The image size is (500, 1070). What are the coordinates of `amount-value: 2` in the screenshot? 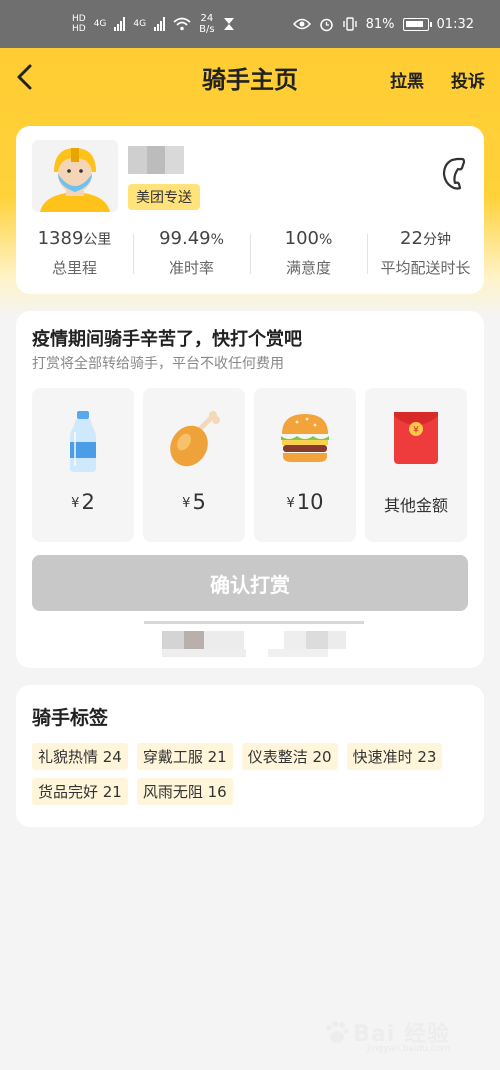 It's located at (88, 502).